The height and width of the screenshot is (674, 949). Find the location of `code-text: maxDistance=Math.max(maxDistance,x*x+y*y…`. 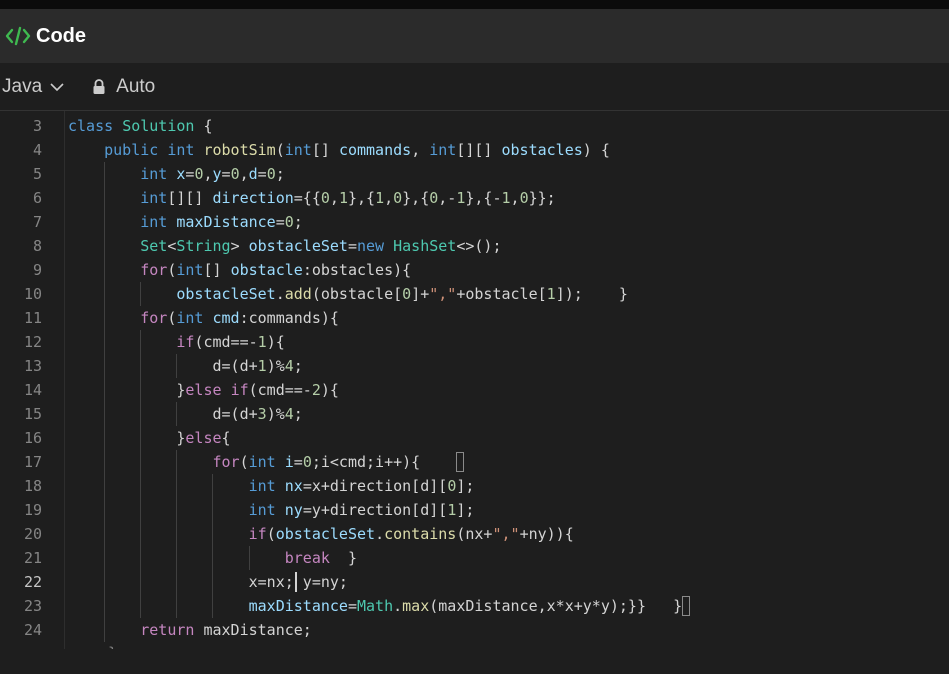

code-text: maxDistance=Math.max(maxDistance,x*x+y*y… is located at coordinates (375, 606).